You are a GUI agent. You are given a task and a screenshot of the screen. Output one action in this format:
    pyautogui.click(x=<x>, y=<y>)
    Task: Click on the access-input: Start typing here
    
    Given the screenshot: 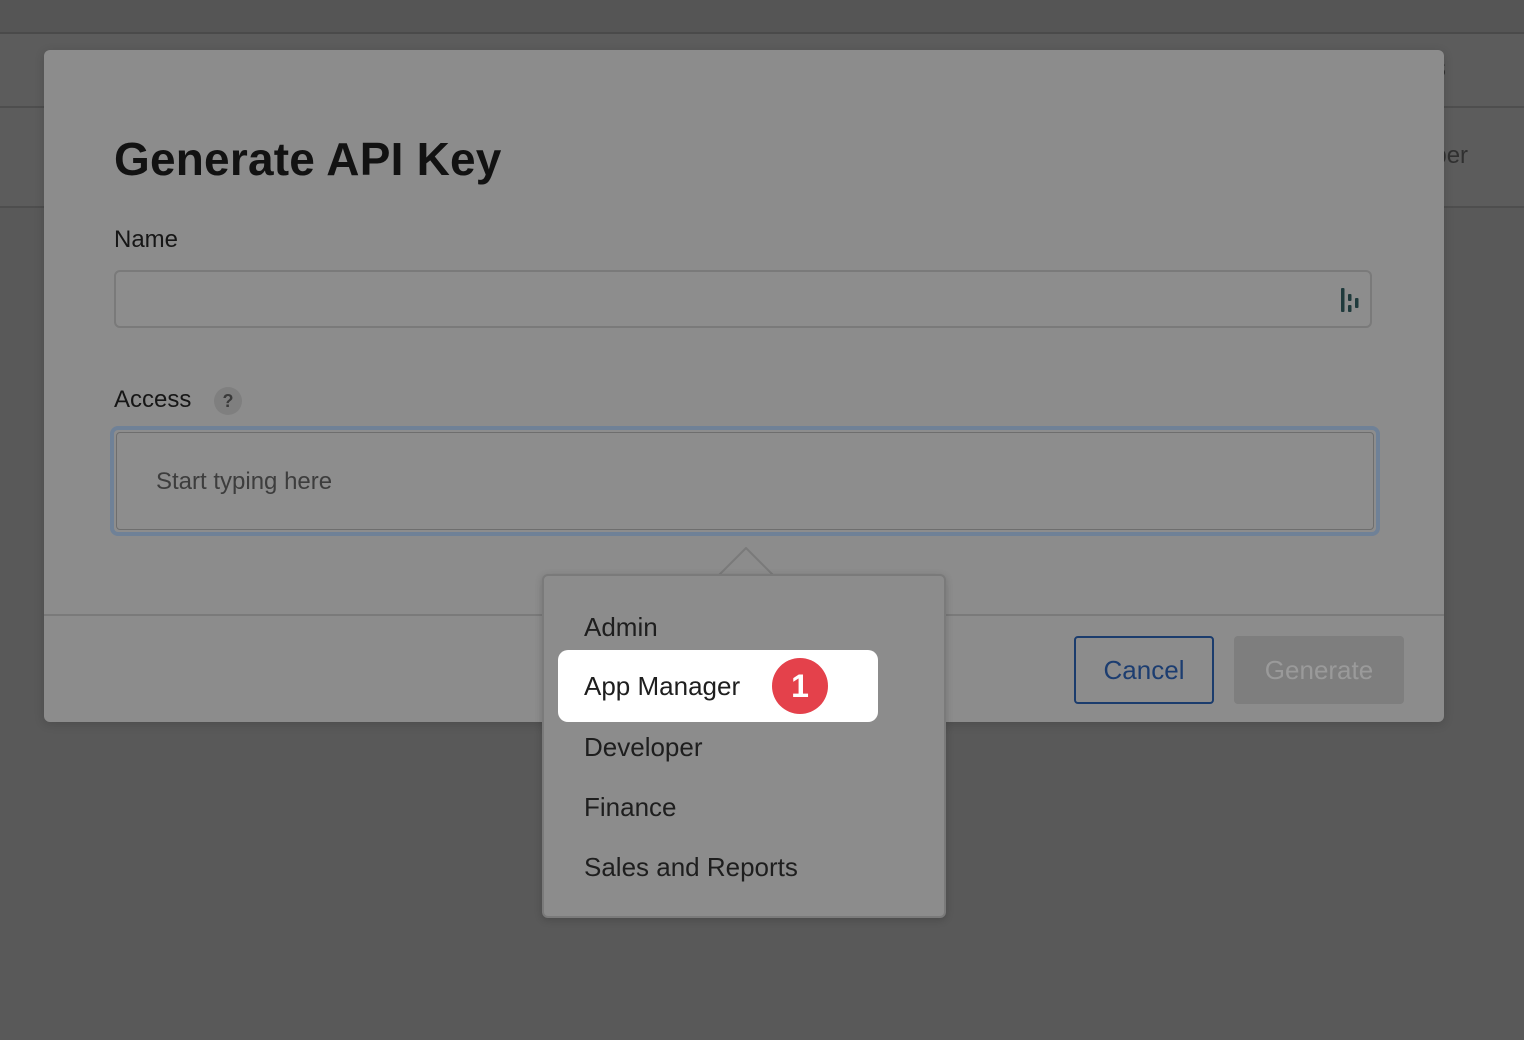 What is the action you would take?
    pyautogui.click(x=745, y=481)
    